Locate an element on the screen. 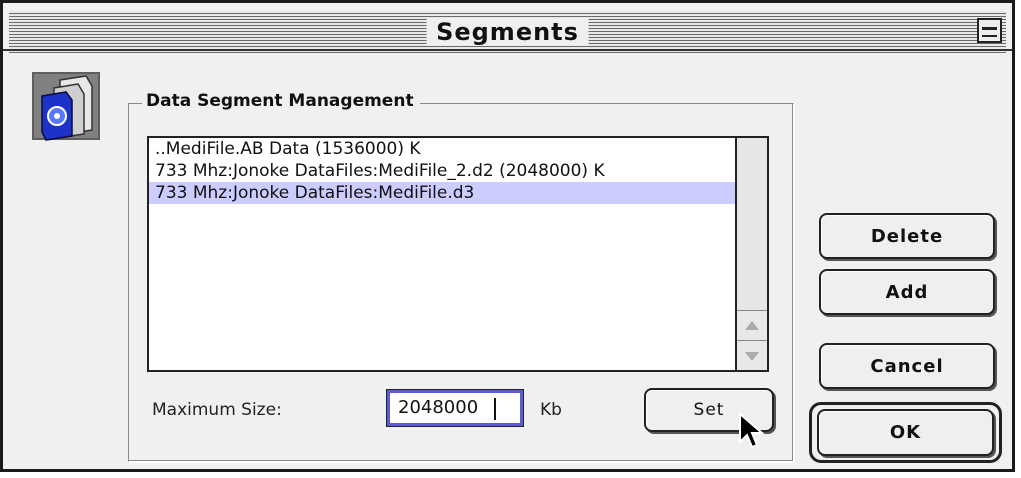 The image size is (1021, 478). arrow-cursor-icon is located at coordinates (751, 430).